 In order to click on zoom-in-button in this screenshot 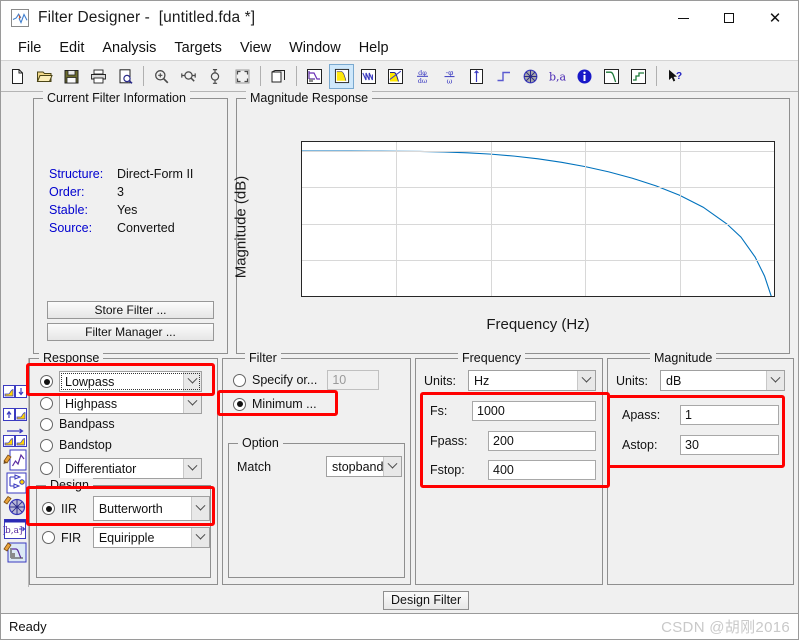, I will do `click(161, 76)`.